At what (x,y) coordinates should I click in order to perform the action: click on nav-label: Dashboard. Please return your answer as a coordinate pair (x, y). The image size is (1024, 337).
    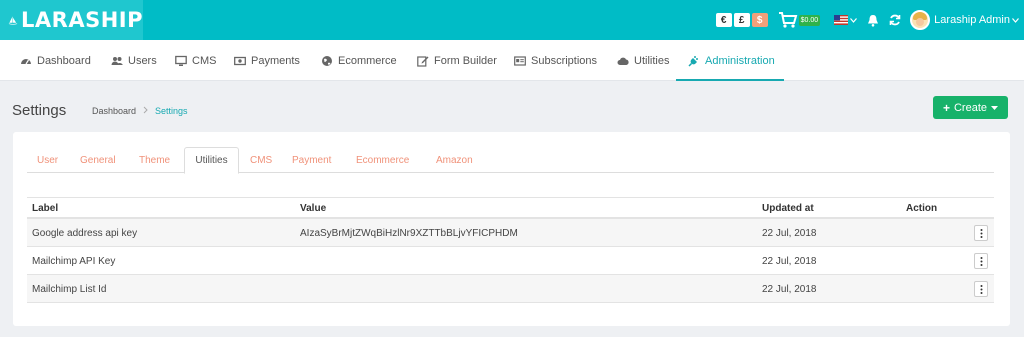
    Looking at the image, I should click on (64, 60).